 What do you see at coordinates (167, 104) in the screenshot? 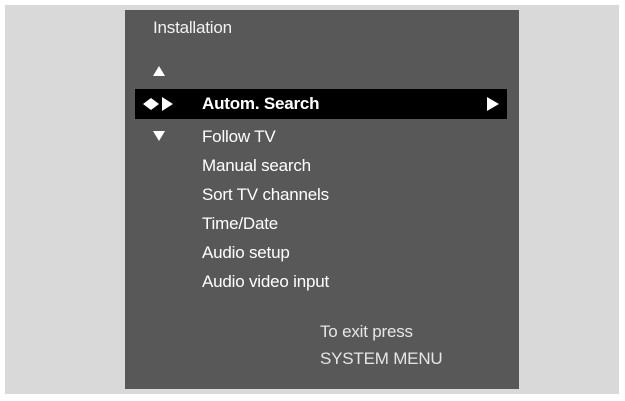
I see `play-icon` at bounding box center [167, 104].